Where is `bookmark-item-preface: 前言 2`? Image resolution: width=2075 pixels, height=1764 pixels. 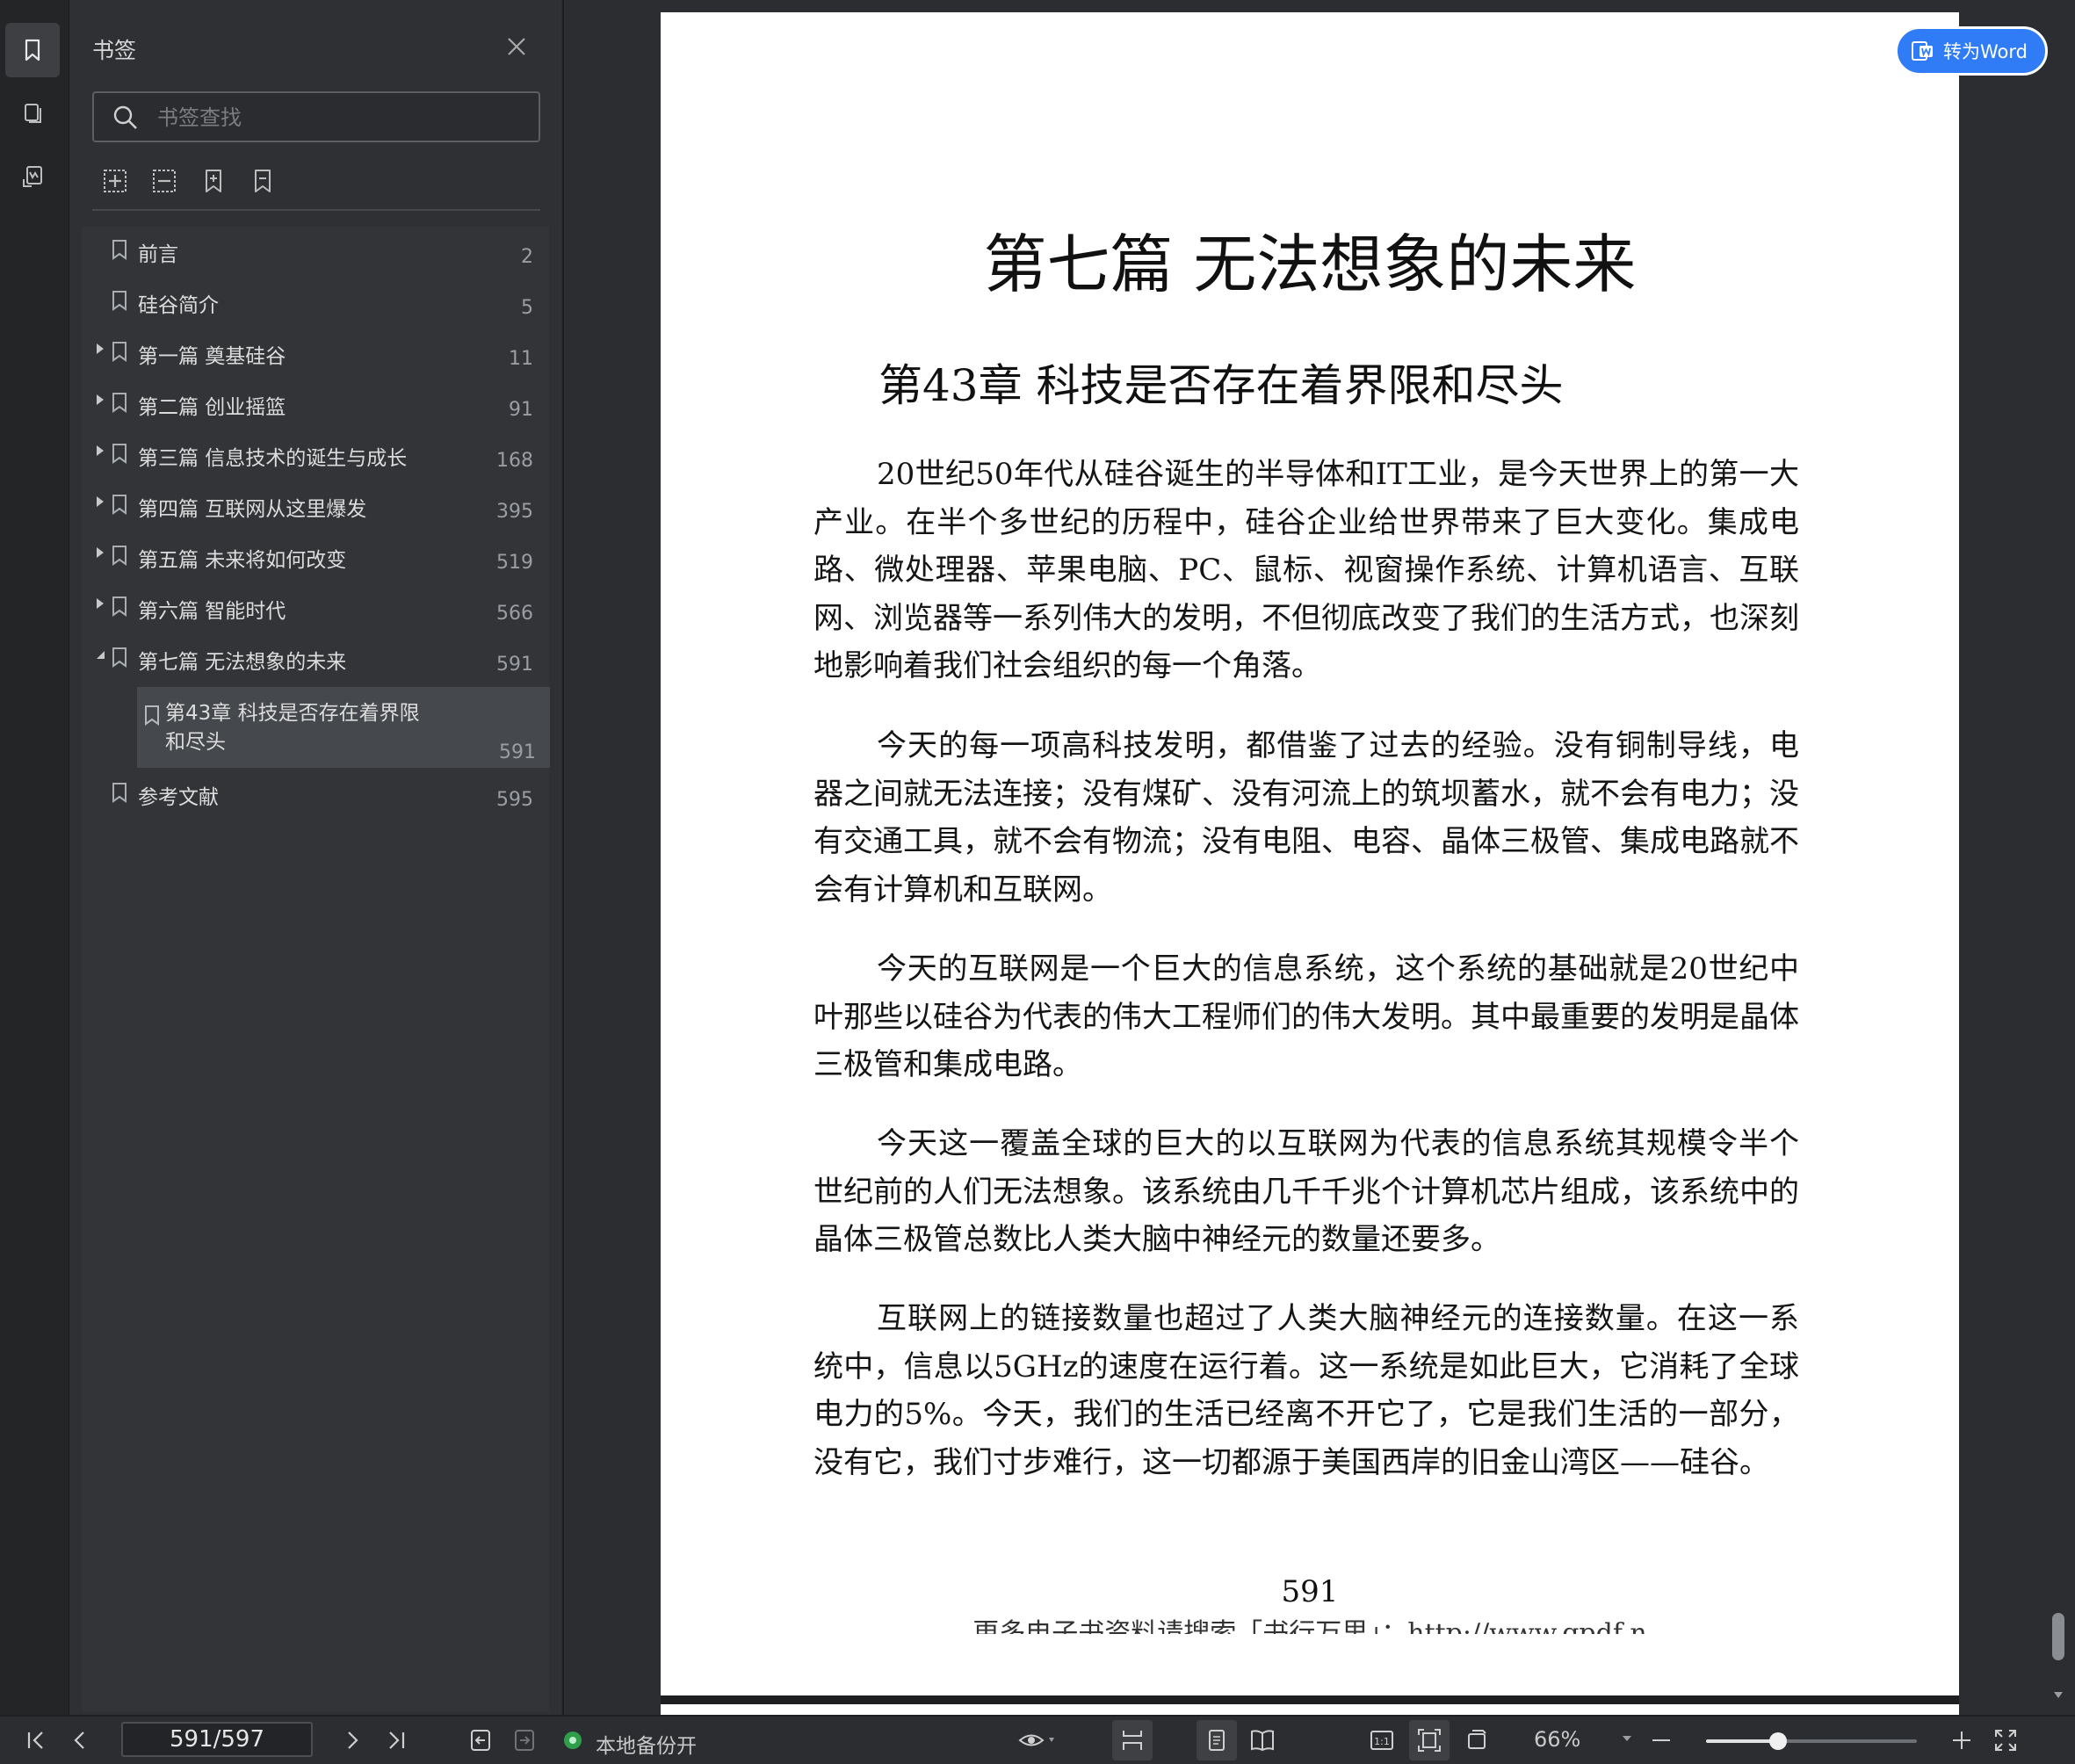 bookmark-item-preface: 前言 2 is located at coordinates (315, 252).